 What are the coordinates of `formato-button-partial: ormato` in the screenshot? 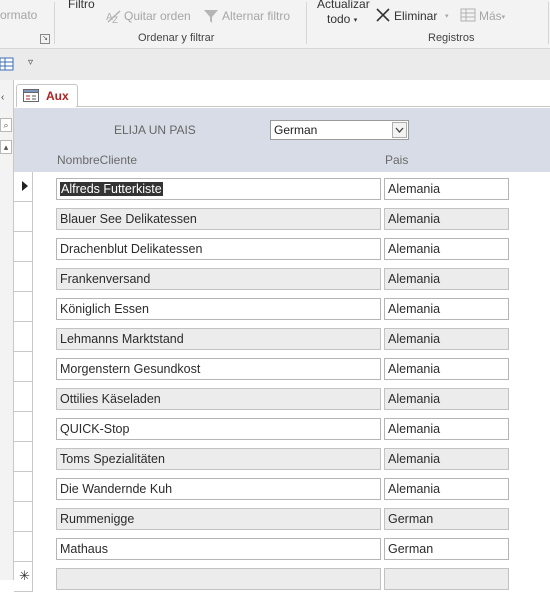 It's located at (18, 15).